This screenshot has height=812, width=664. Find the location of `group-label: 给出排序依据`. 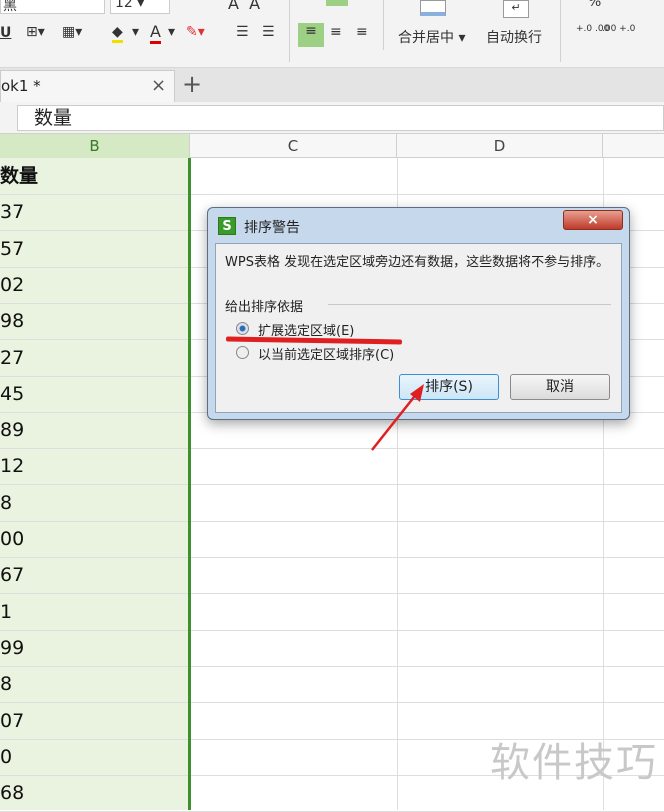

group-label: 给出排序依据 is located at coordinates (264, 307).